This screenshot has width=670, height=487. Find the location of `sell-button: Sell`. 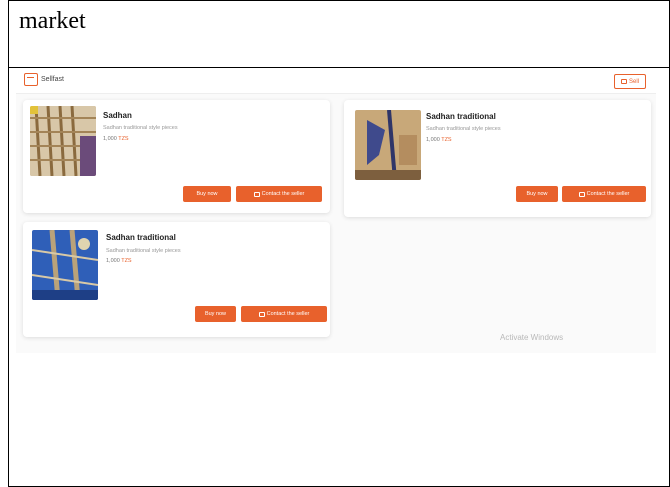

sell-button: Sell is located at coordinates (629, 81).